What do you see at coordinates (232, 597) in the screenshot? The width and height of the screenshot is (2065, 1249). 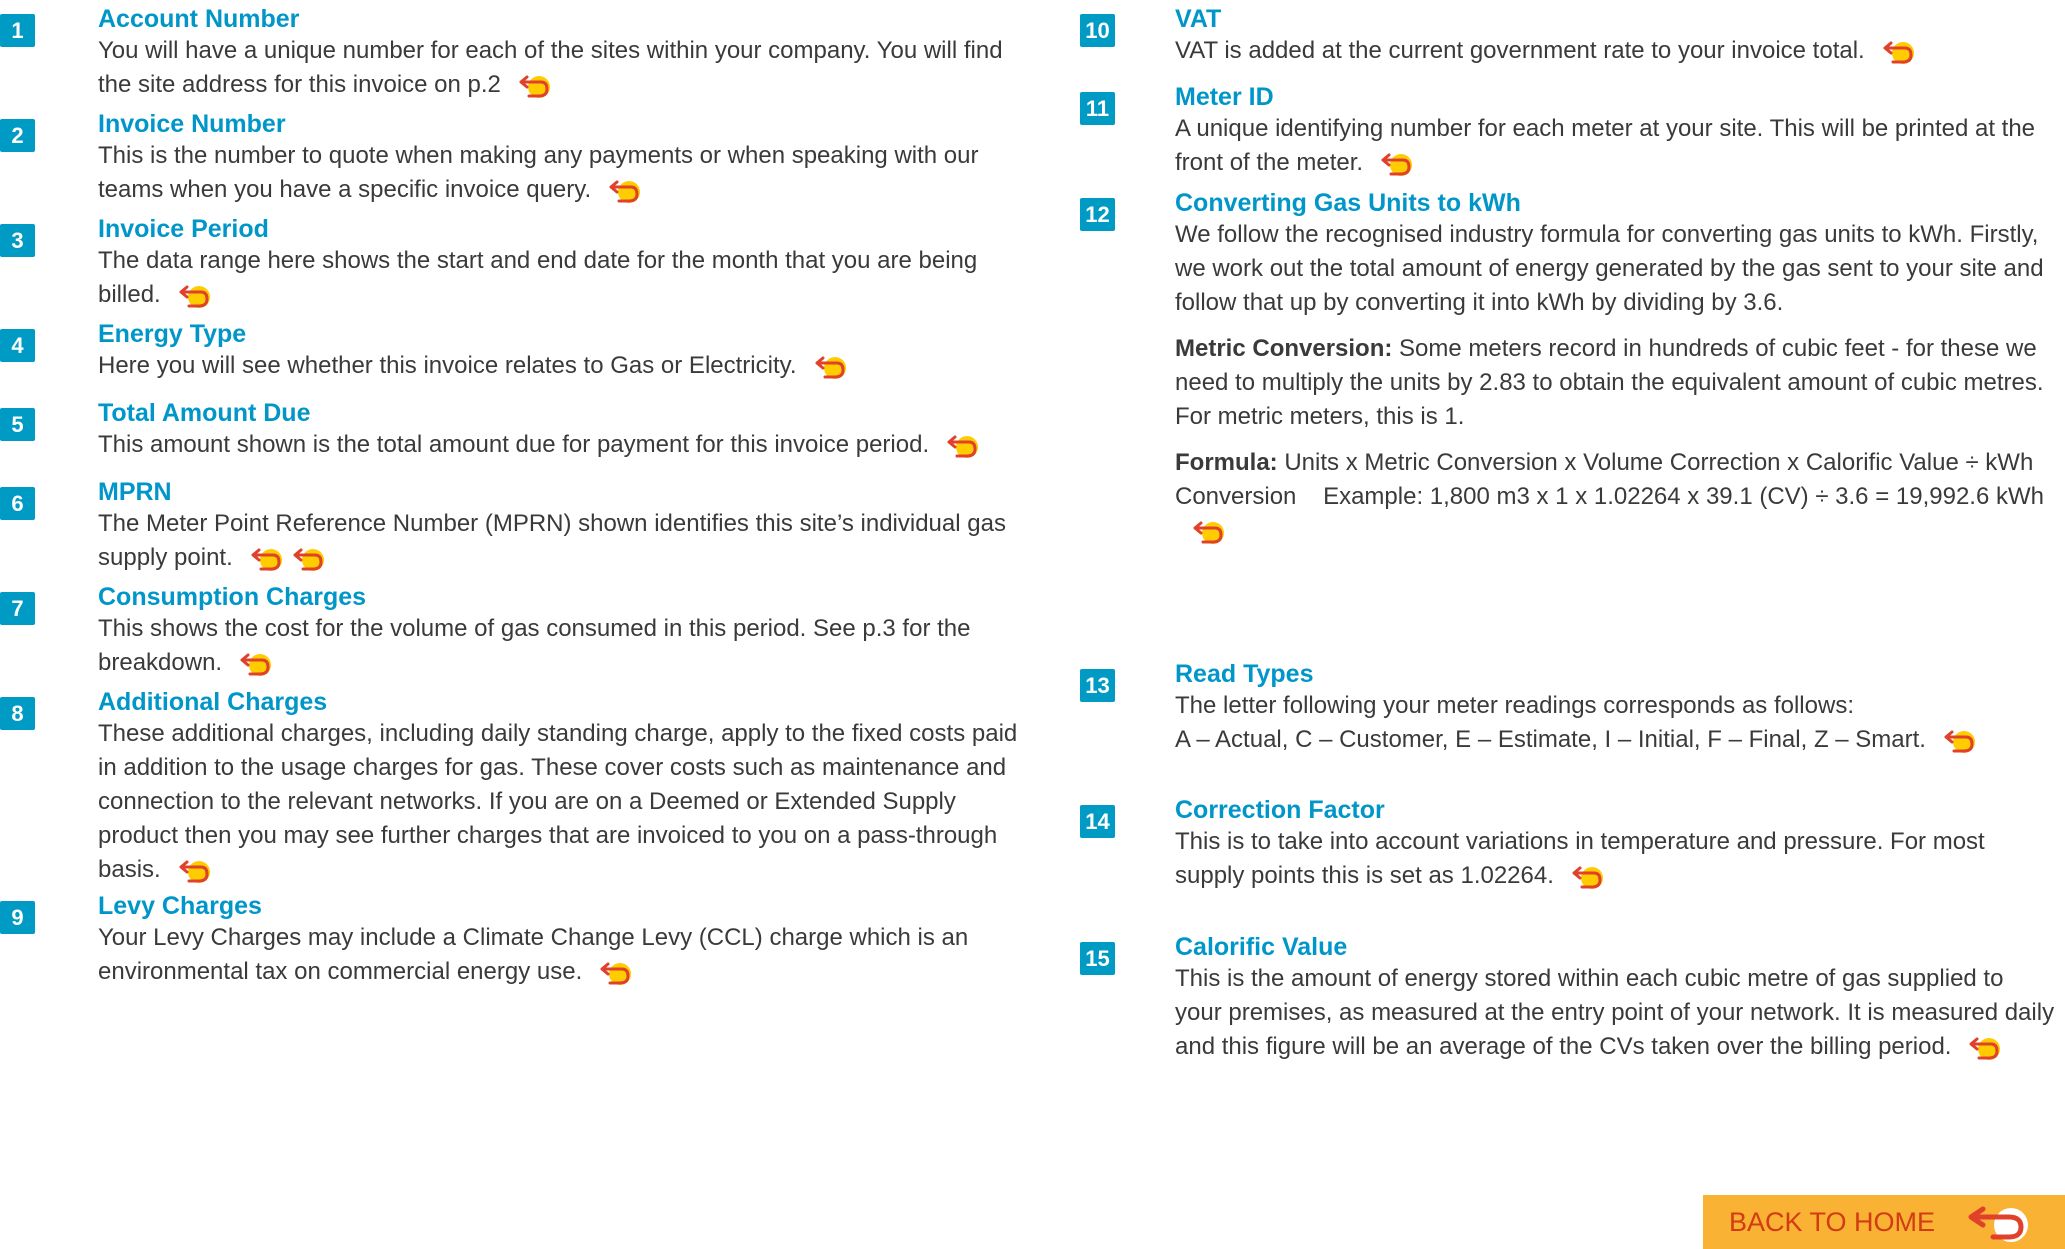 I see `item-title: Consumption Charges` at bounding box center [232, 597].